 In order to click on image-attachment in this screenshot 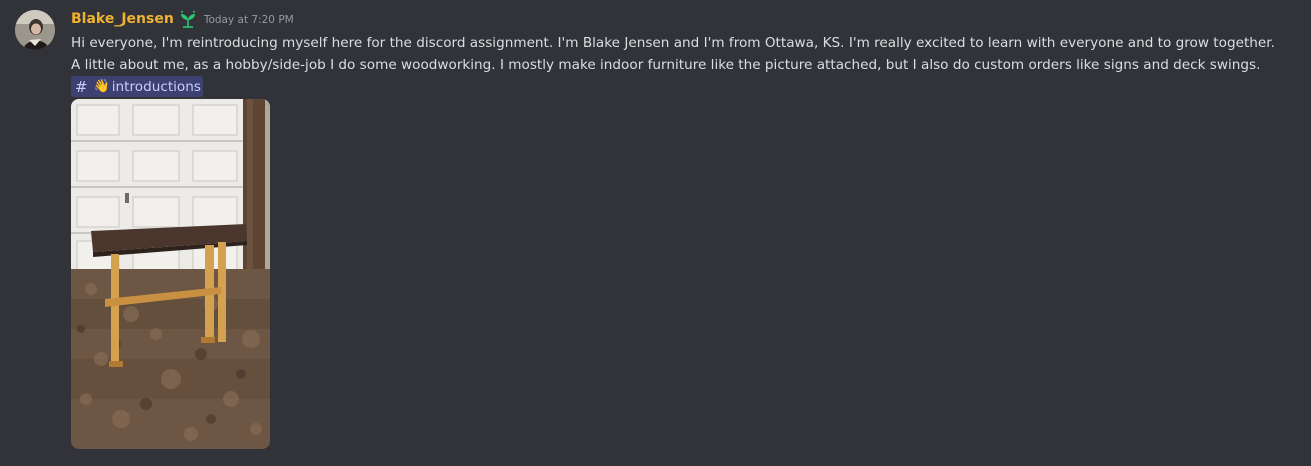, I will do `click(170, 274)`.